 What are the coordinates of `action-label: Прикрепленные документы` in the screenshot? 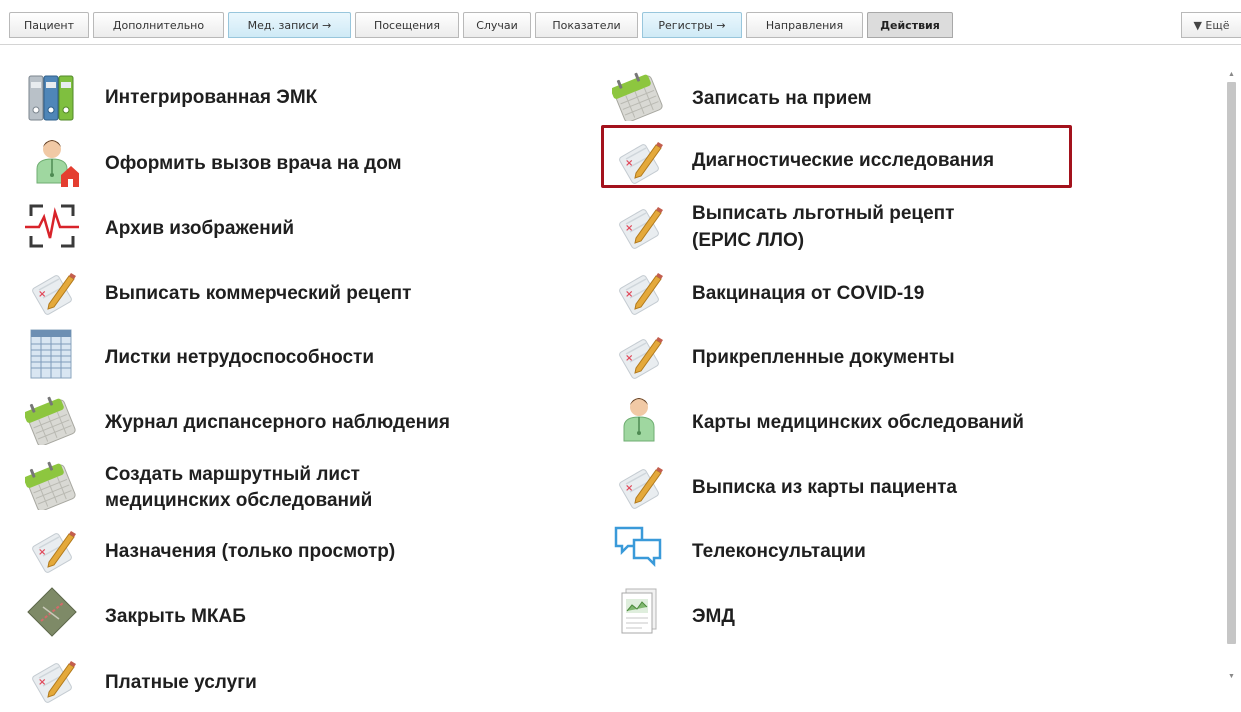 It's located at (823, 357).